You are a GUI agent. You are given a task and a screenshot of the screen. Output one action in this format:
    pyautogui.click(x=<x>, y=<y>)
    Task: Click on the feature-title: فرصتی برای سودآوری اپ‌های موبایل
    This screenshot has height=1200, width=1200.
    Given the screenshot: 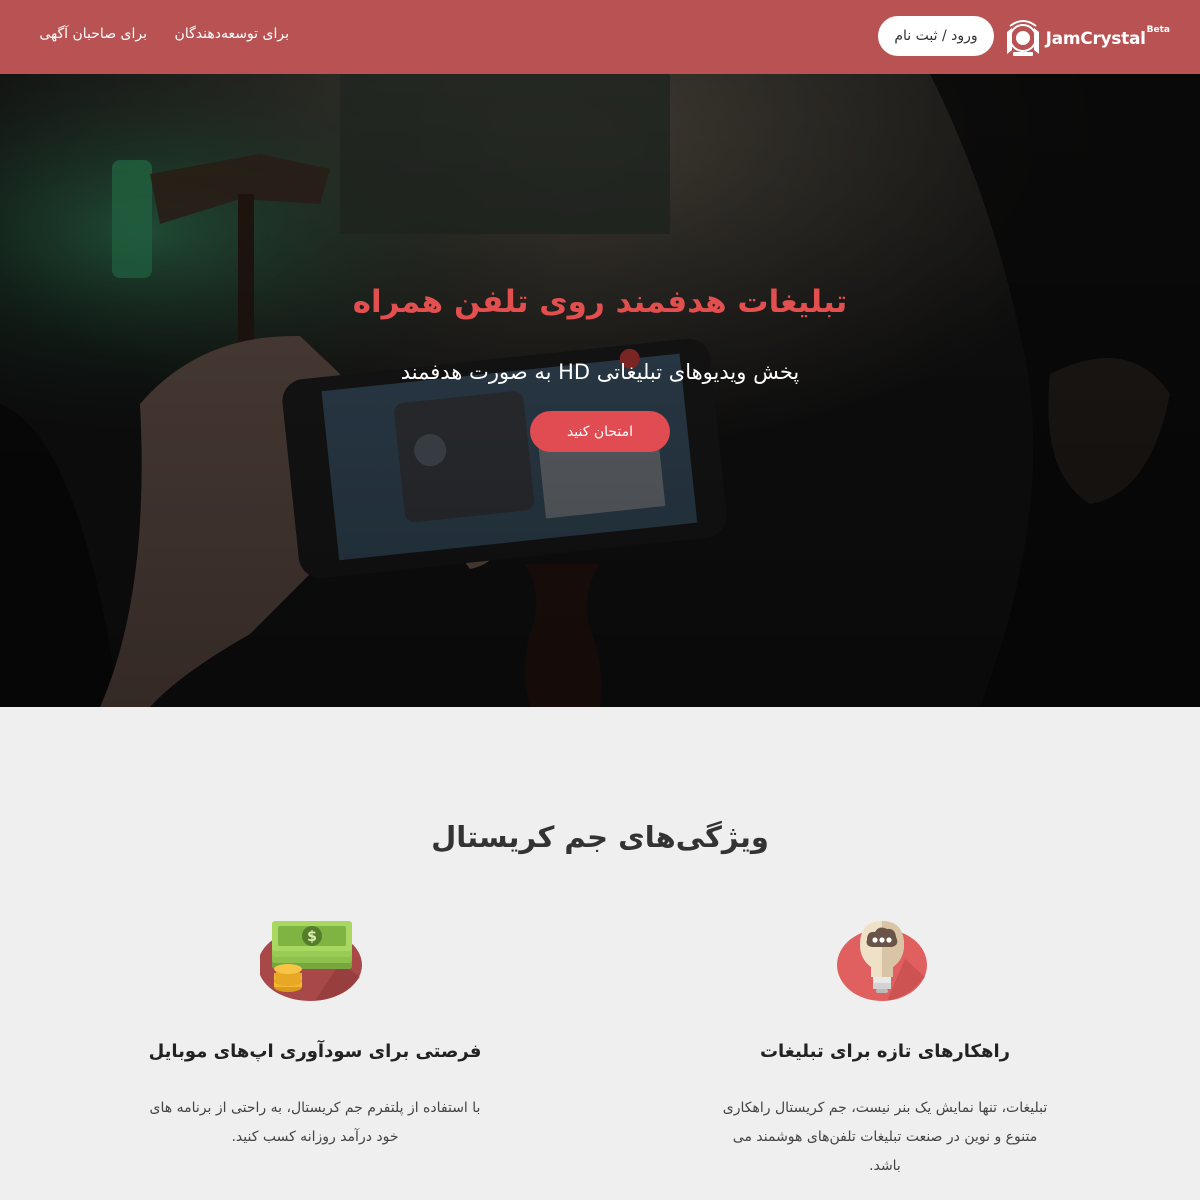 What is the action you would take?
    pyautogui.click(x=315, y=1051)
    